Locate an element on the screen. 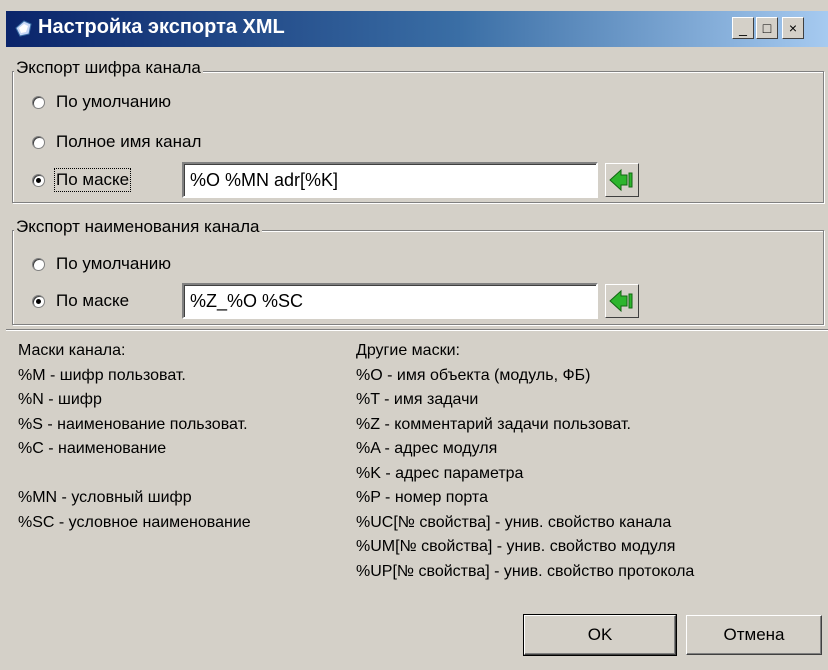 The height and width of the screenshot is (670, 828). help-line: %A - адрес модуля is located at coordinates (427, 448).